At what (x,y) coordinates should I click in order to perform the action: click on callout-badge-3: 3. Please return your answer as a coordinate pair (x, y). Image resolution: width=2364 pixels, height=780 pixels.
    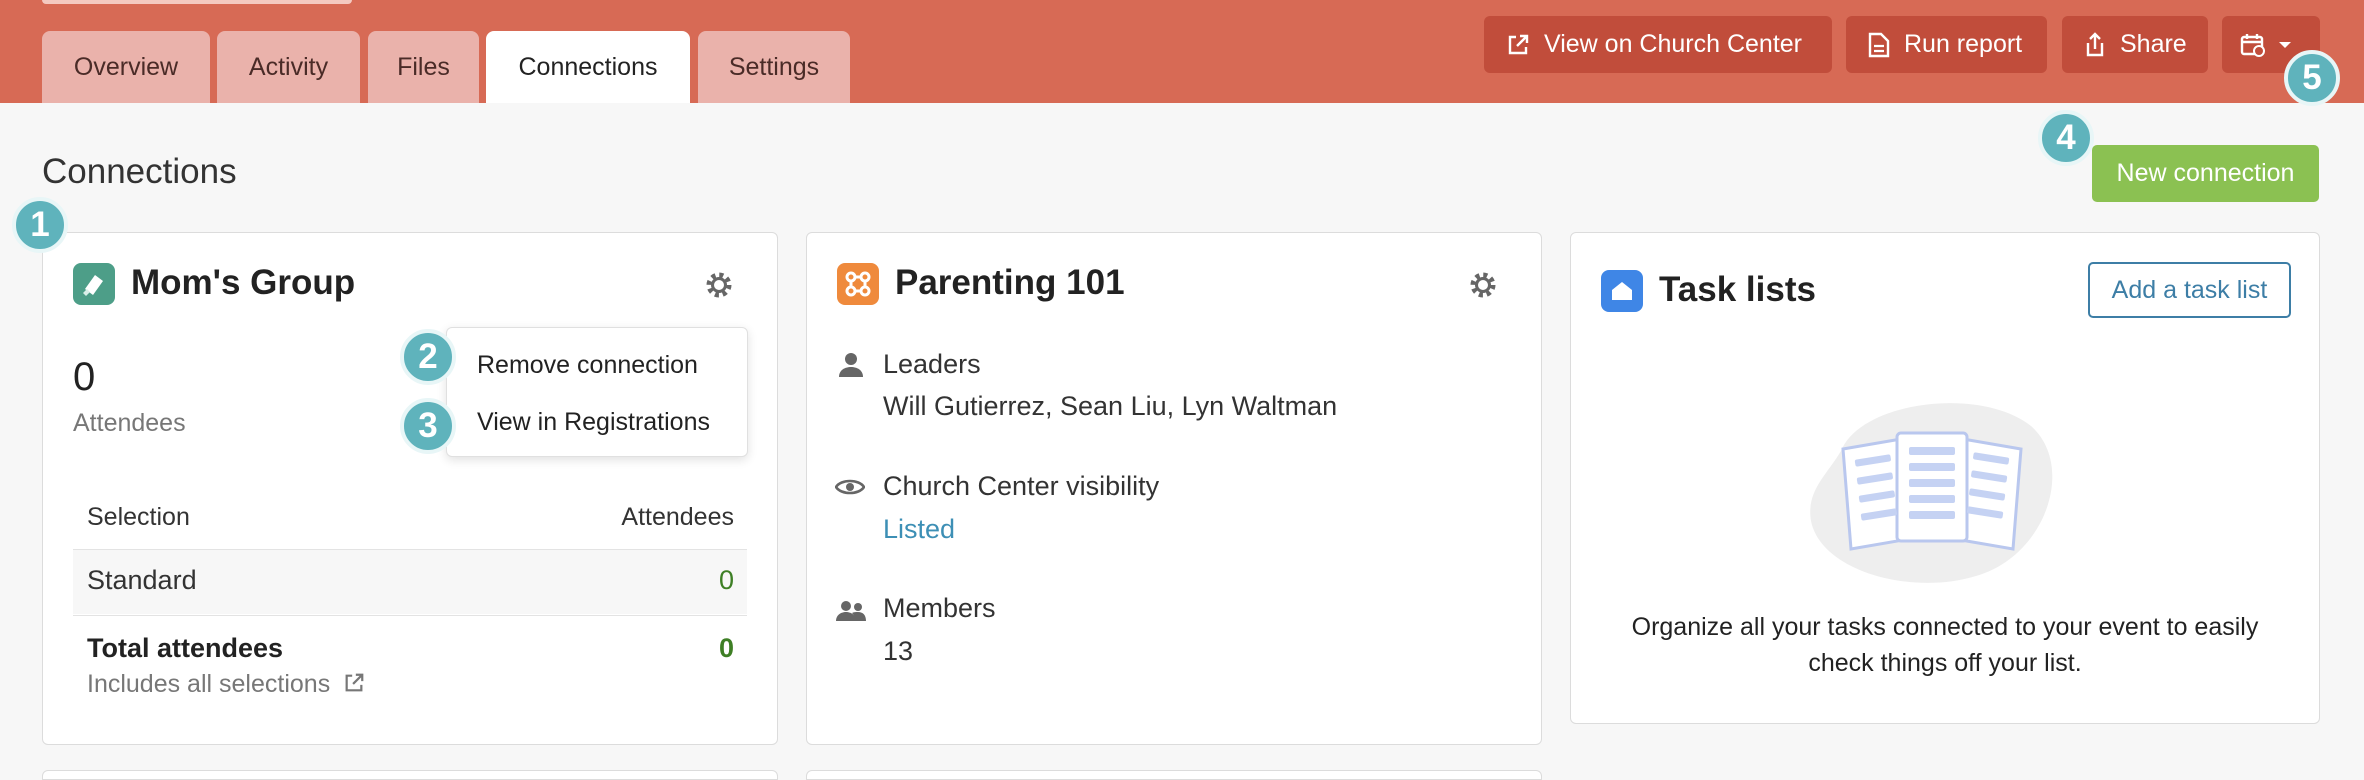
    Looking at the image, I should click on (428, 426).